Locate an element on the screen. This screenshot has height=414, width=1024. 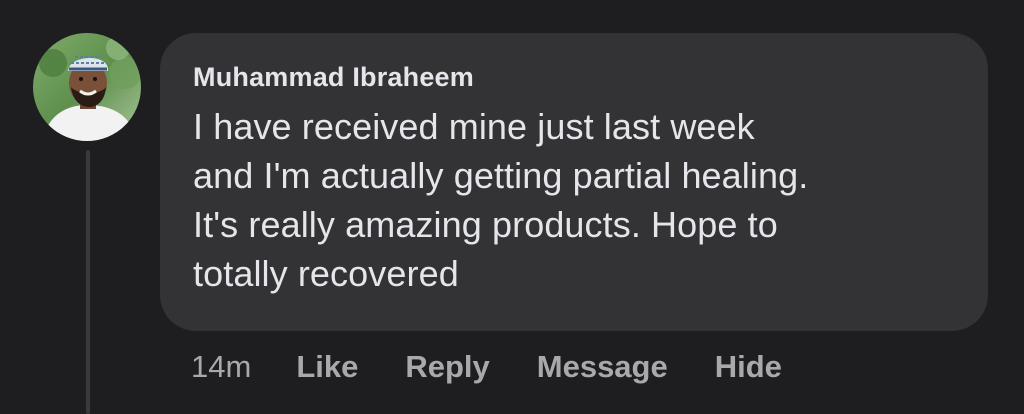
author-name: Muhammad Ibraheem is located at coordinates (575, 79).